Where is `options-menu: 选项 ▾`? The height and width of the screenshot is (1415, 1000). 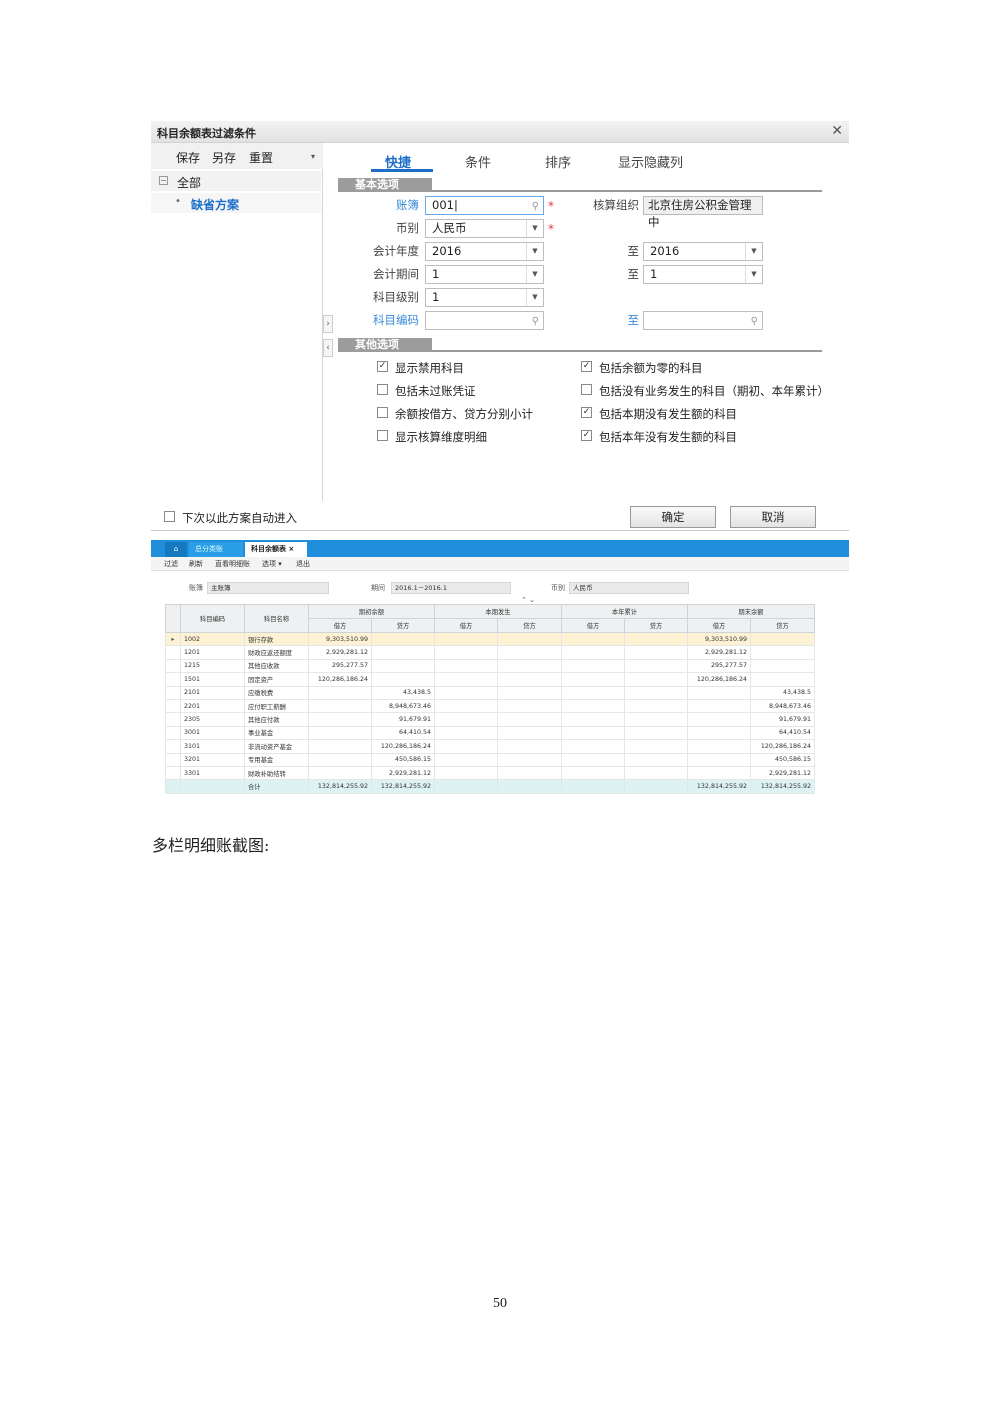 options-menu: 选项 ▾ is located at coordinates (272, 564).